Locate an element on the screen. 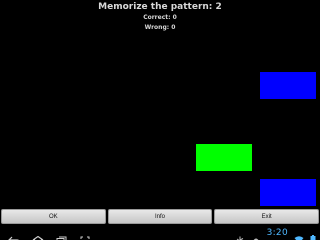 The image size is (320, 240). recent-apps-icon is located at coordinates (61, 234).